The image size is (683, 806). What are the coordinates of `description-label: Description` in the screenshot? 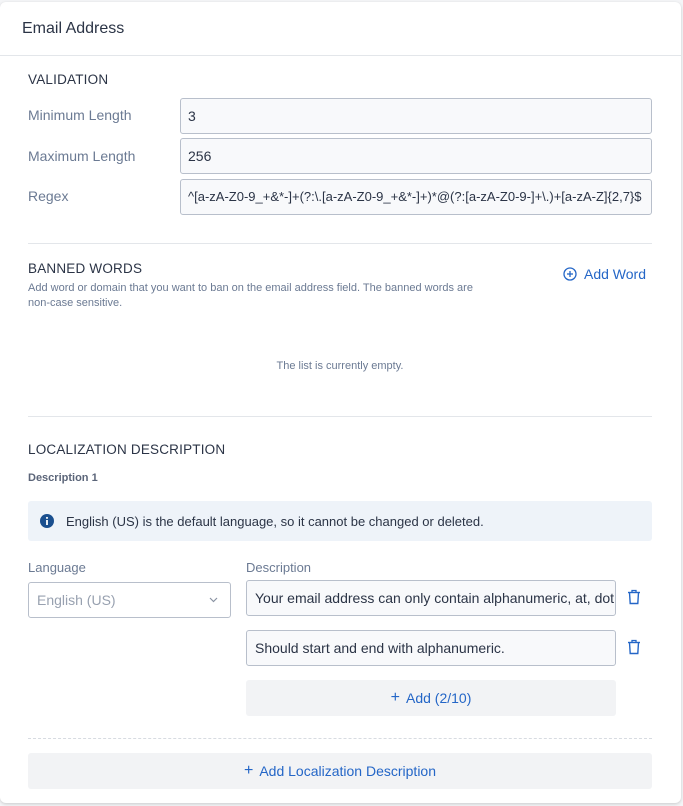 It's located at (279, 567).